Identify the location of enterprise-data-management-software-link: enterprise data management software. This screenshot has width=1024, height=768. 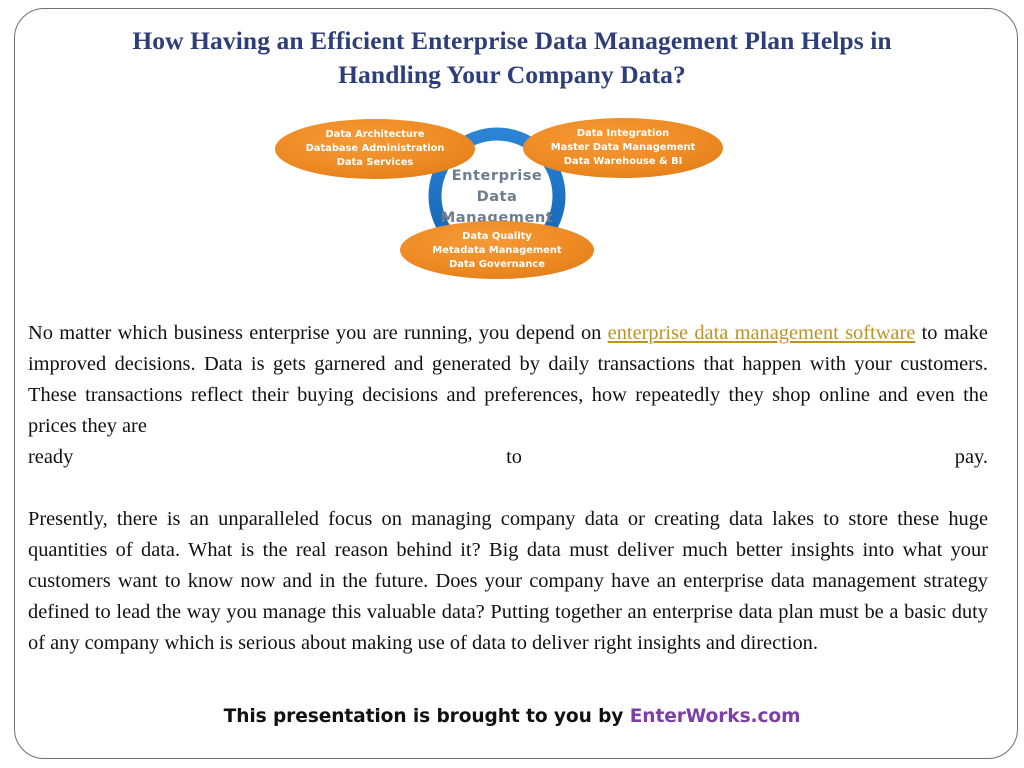
(762, 333).